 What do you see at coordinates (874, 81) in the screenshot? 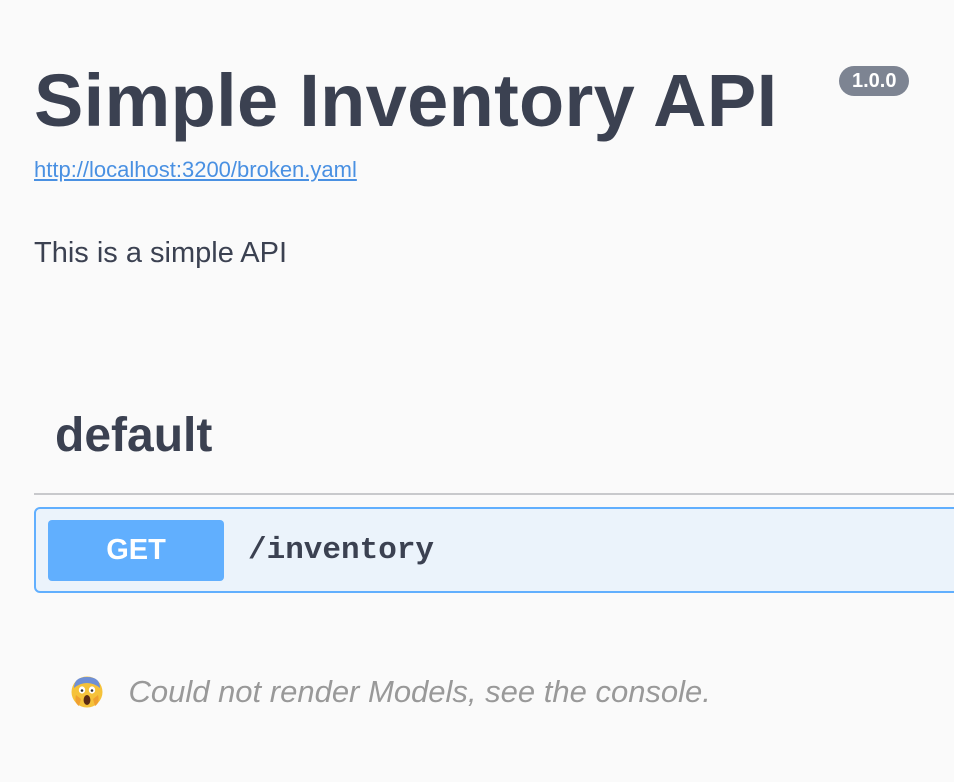
I see `version-badge: 1.0.0` at bounding box center [874, 81].